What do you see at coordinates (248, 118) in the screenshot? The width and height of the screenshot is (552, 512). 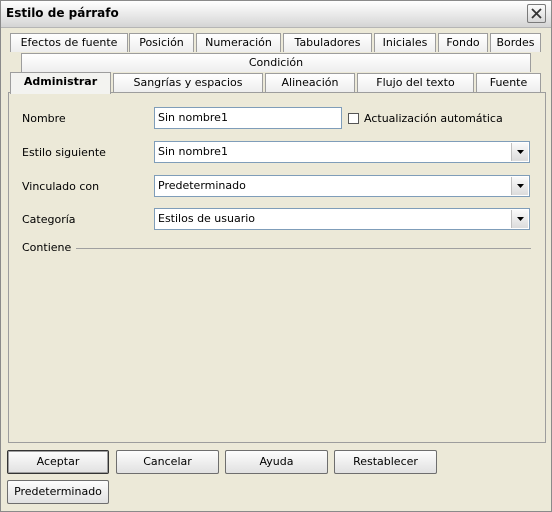 I see `name-input: Sin nombre1` at bounding box center [248, 118].